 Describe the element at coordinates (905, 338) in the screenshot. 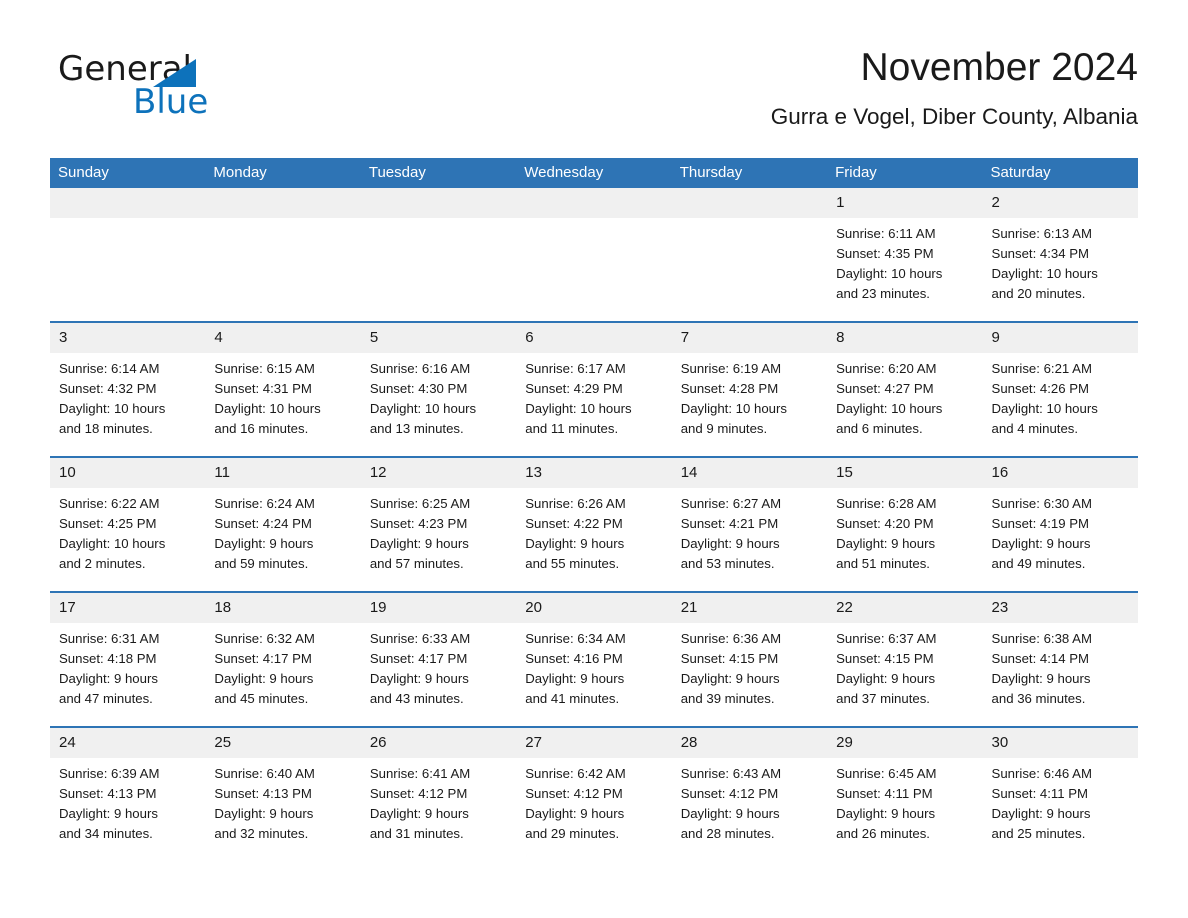

I see `day-number: 8` at that location.